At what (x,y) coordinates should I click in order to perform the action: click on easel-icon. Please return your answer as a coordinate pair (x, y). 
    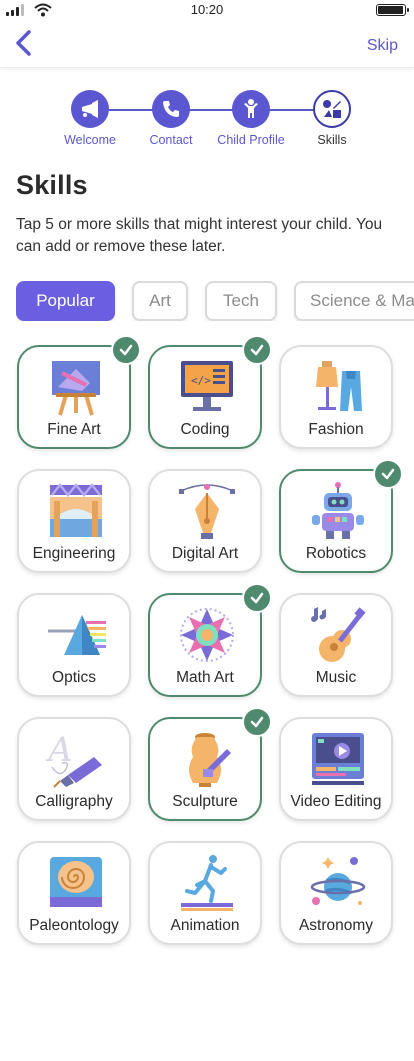
    Looking at the image, I should click on (76, 388).